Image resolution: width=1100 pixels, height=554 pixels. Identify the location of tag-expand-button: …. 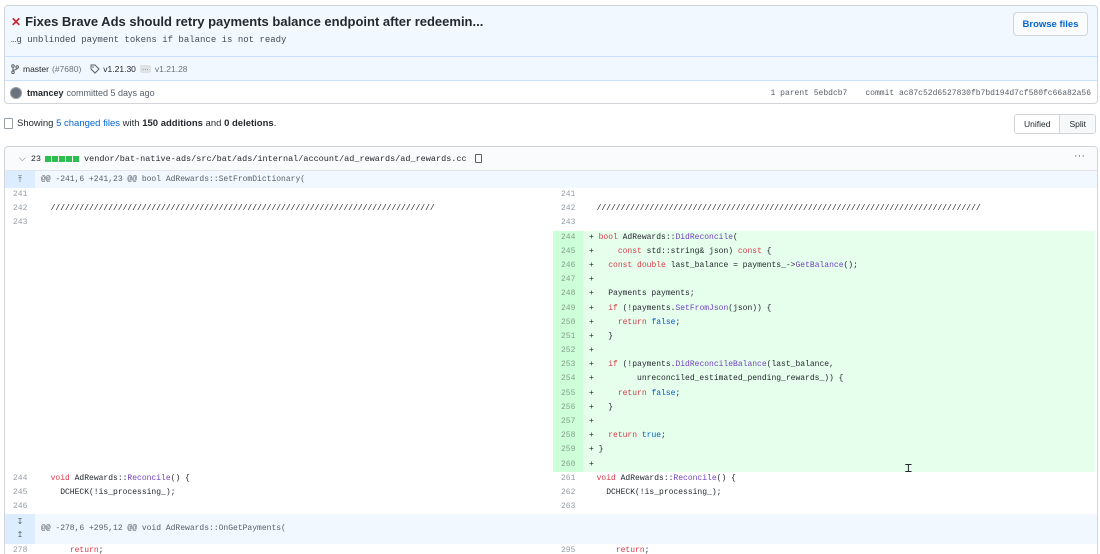
(145, 68).